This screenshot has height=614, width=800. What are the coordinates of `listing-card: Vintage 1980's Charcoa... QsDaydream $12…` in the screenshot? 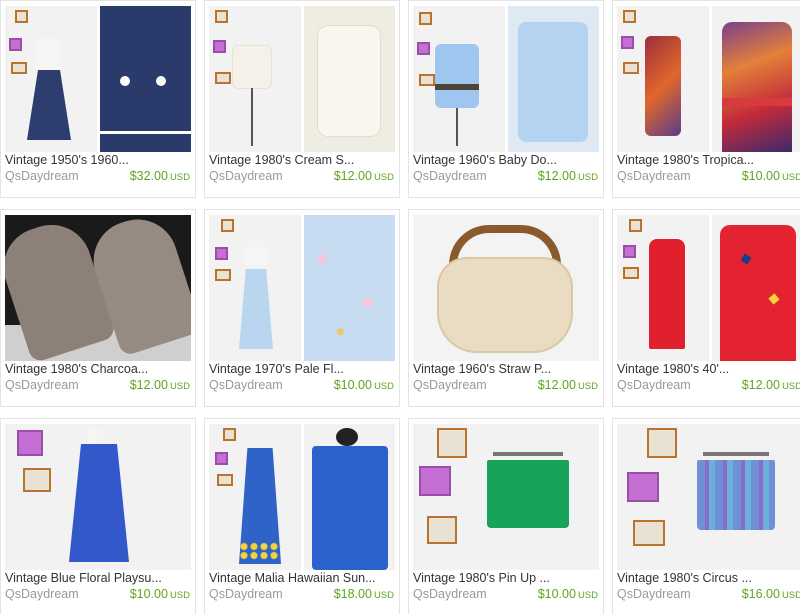 It's located at (98, 308).